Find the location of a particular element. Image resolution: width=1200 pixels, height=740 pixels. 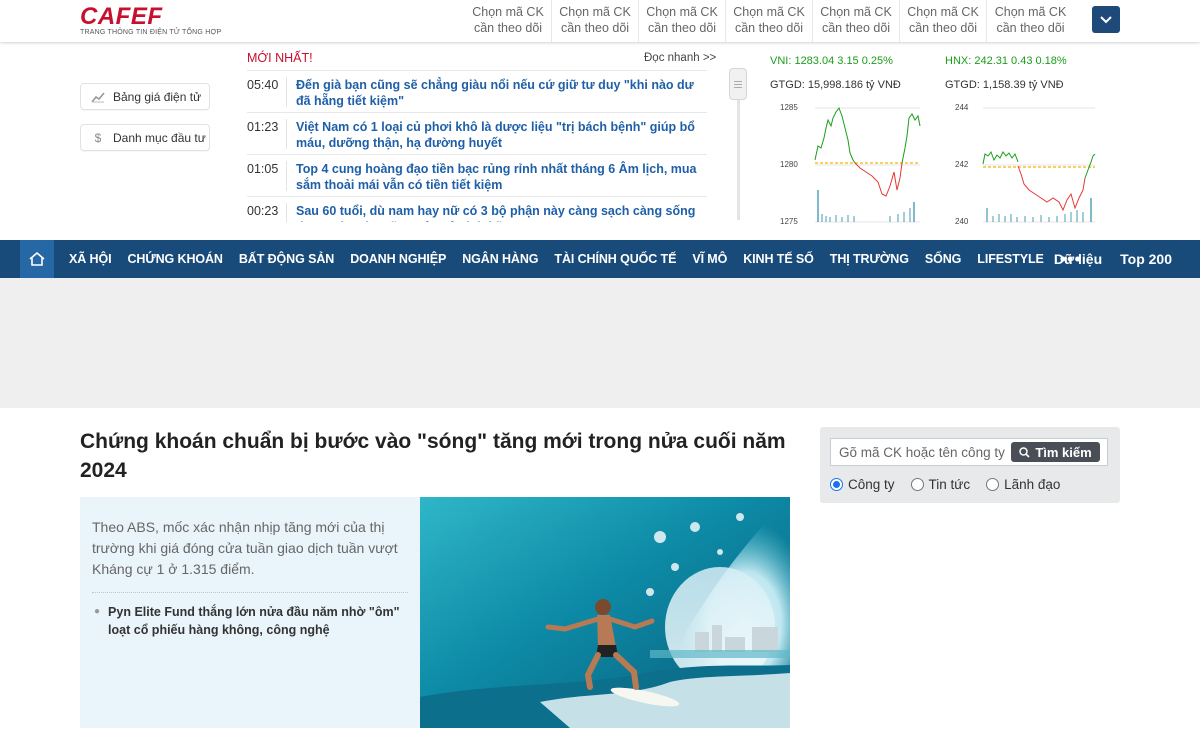

surfer-wave-image is located at coordinates (605, 612).